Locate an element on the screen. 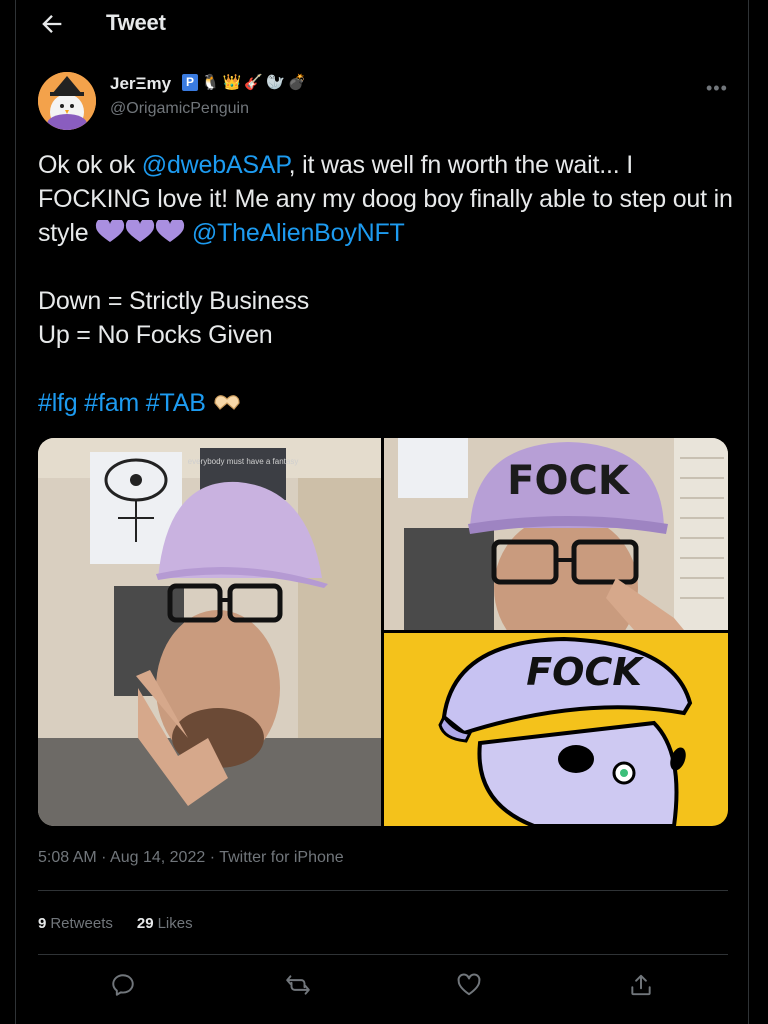 Image resolution: width=768 pixels, height=1024 pixels. photo-selfie-up: FOCK is located at coordinates (556, 534).